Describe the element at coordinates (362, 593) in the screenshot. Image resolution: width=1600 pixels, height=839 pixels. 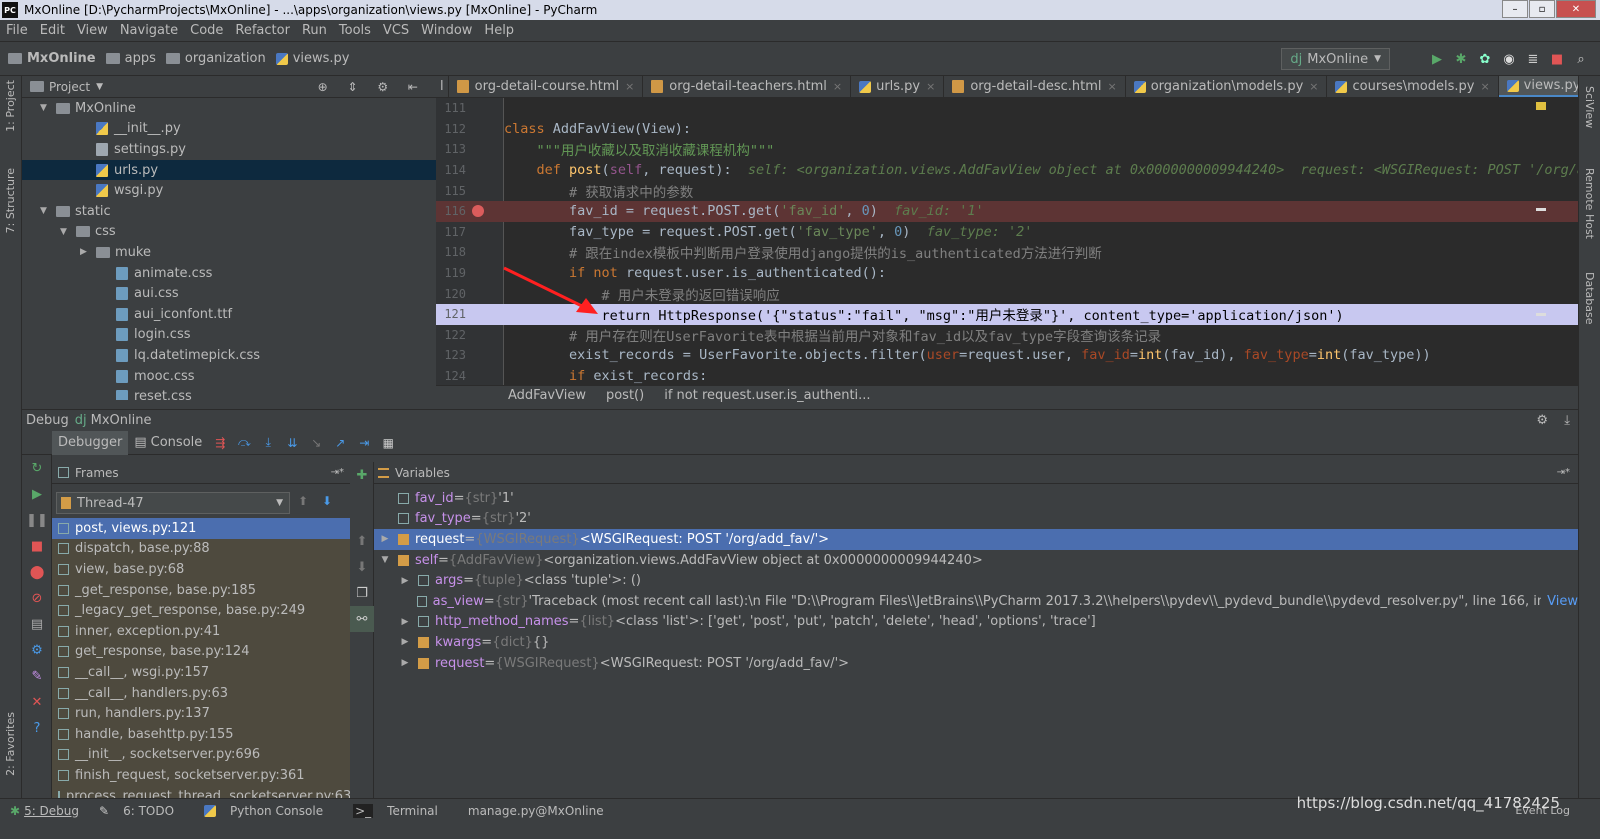
I see `copy-icon: ❐` at that location.